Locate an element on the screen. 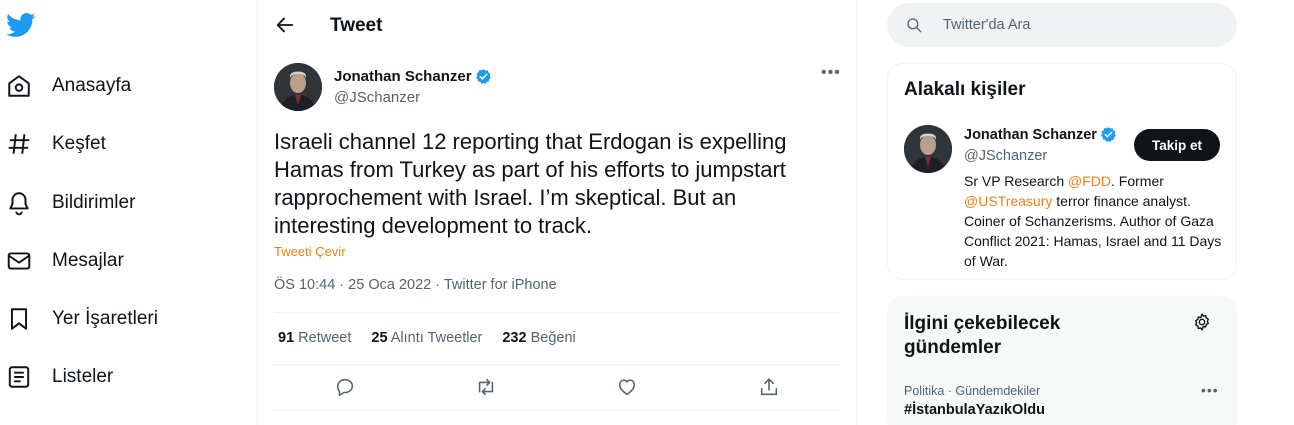 The width and height of the screenshot is (1294, 425). reply-icon is located at coordinates (345, 387).